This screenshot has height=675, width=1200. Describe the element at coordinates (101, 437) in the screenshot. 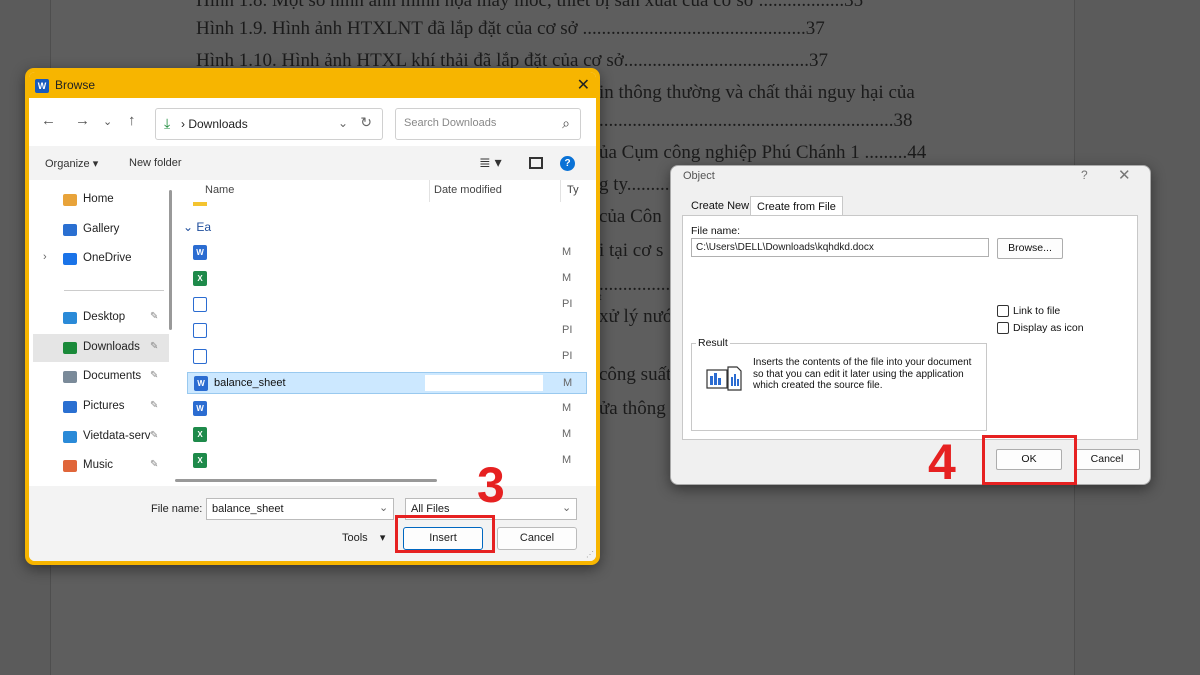

I see `sidebar-item-vietdata-serv: Vietdata-serv ✎` at that location.